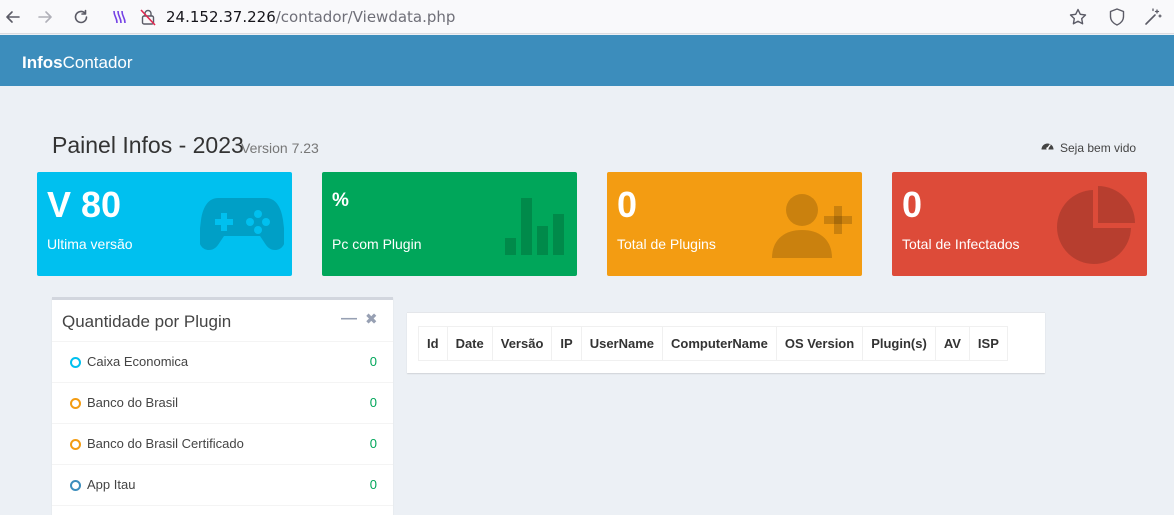 This screenshot has width=1174, height=515. I want to click on column-header: Plugin(s), so click(899, 343).